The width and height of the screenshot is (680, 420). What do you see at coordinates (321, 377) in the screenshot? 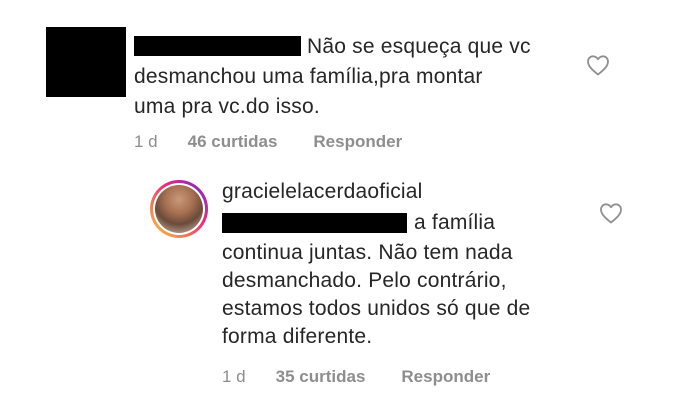
I see `comment-2-likes: 35 curtidas` at bounding box center [321, 377].